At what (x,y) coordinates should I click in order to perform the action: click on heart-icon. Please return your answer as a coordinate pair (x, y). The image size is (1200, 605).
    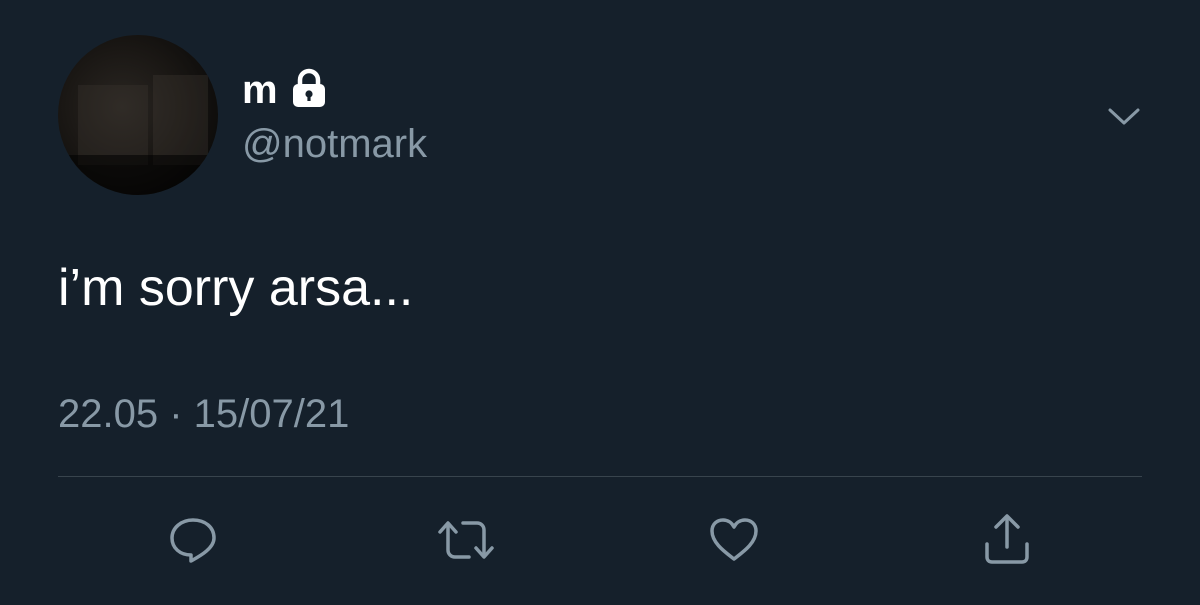
    Looking at the image, I should click on (734, 540).